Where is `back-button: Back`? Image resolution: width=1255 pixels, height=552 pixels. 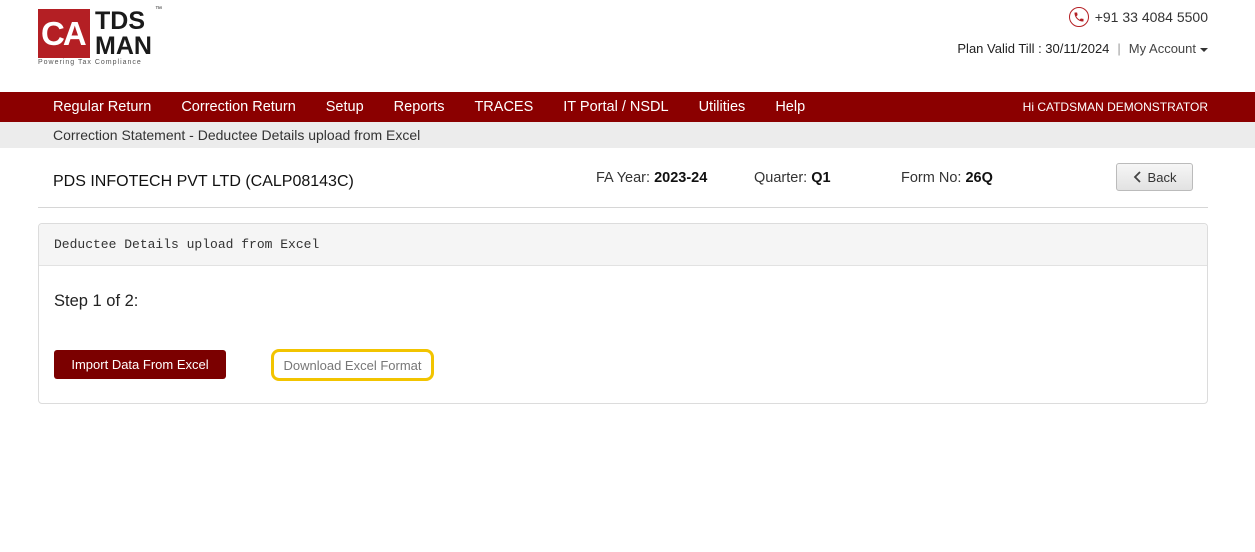
back-button: Back is located at coordinates (1154, 177).